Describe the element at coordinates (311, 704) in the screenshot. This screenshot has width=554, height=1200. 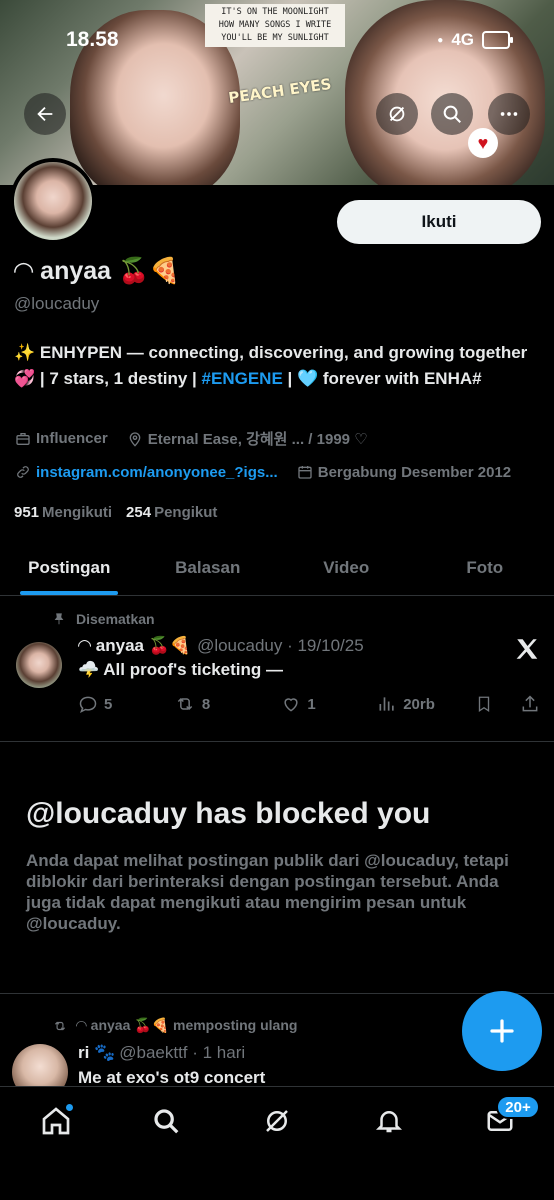
I see `like-count: 1` at that location.